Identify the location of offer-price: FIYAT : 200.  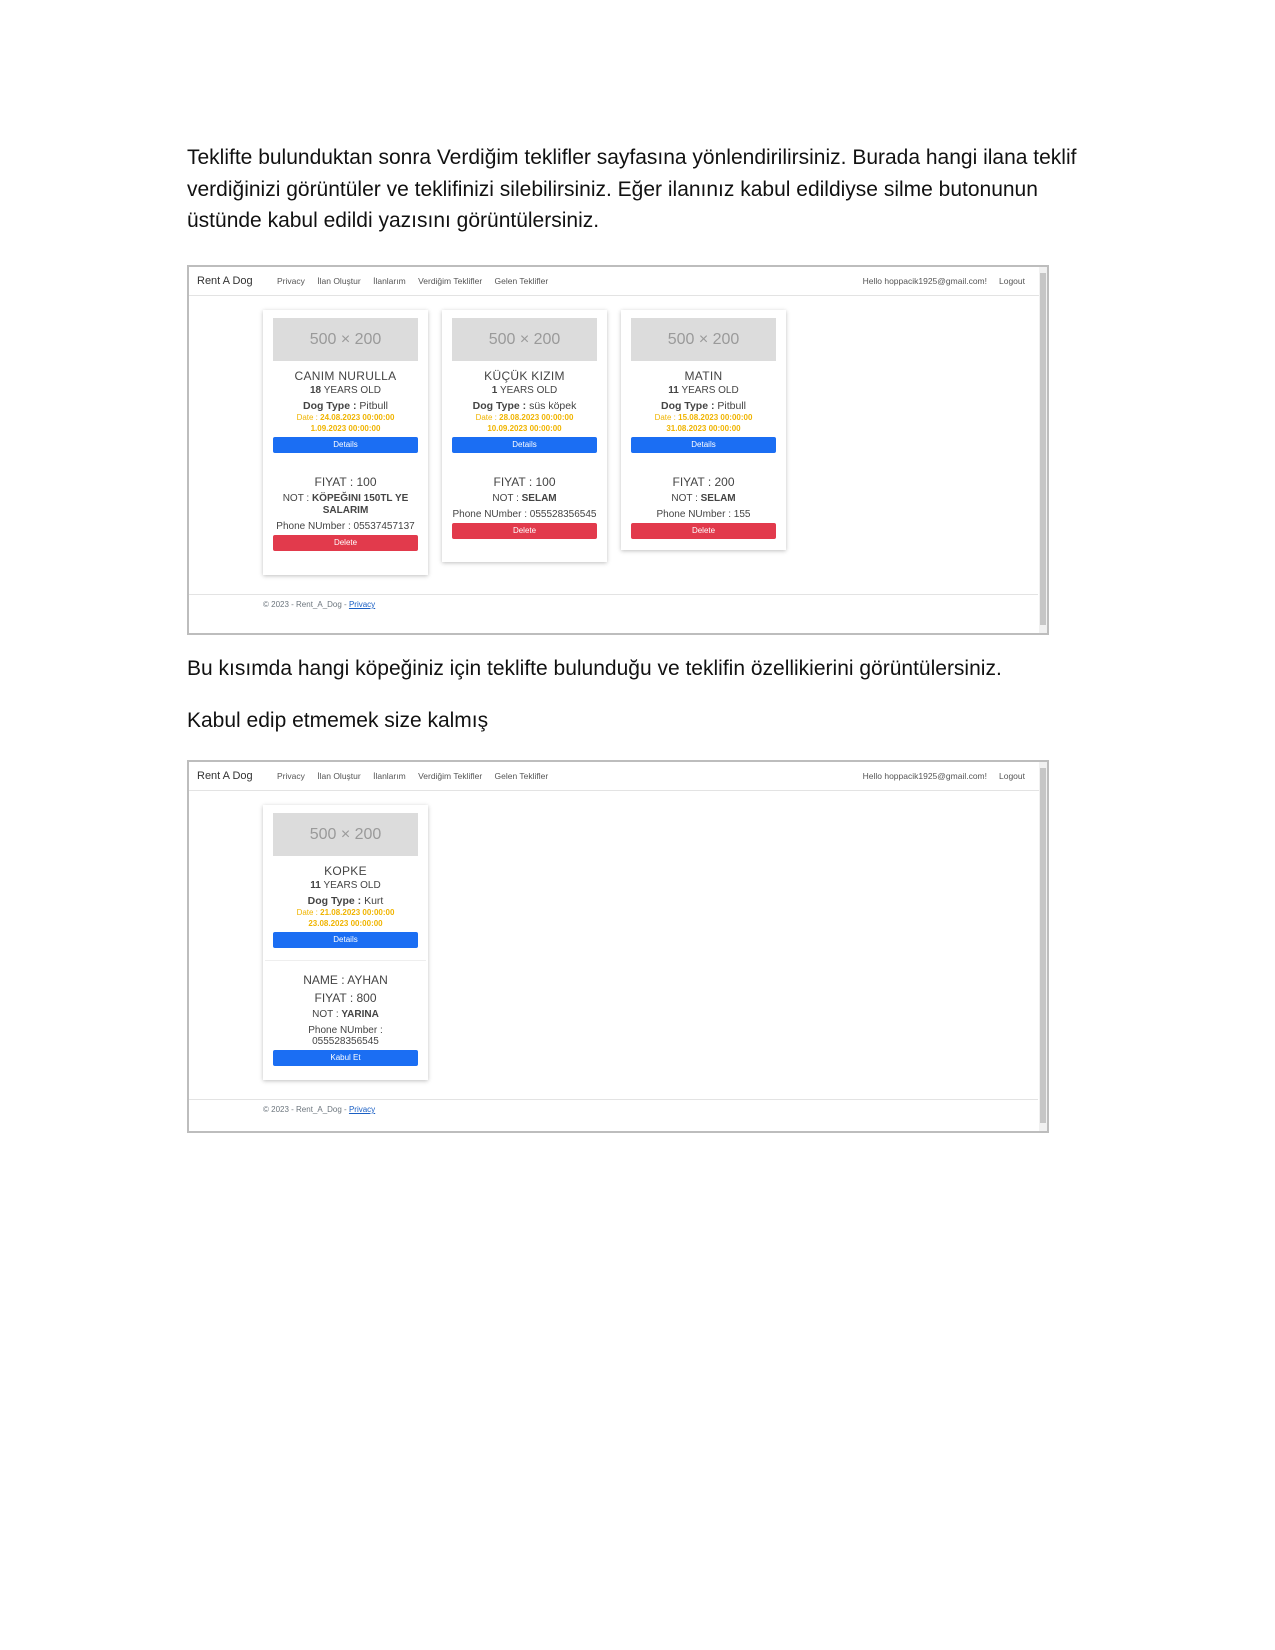
(703, 482).